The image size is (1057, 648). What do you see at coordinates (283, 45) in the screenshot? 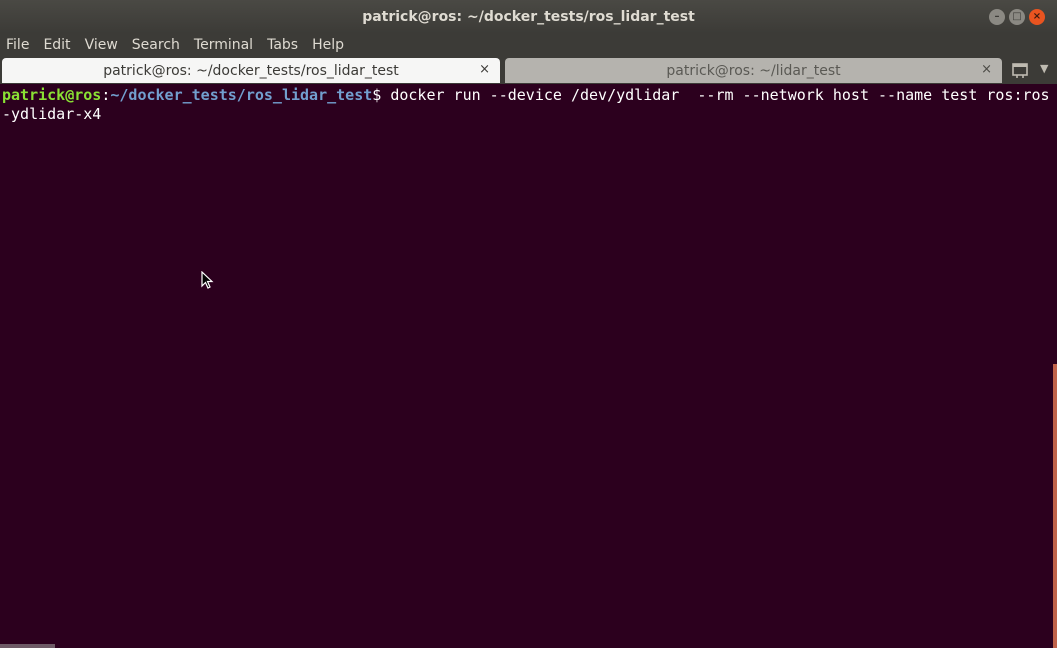
I see `menu-tabs: Tabs` at bounding box center [283, 45].